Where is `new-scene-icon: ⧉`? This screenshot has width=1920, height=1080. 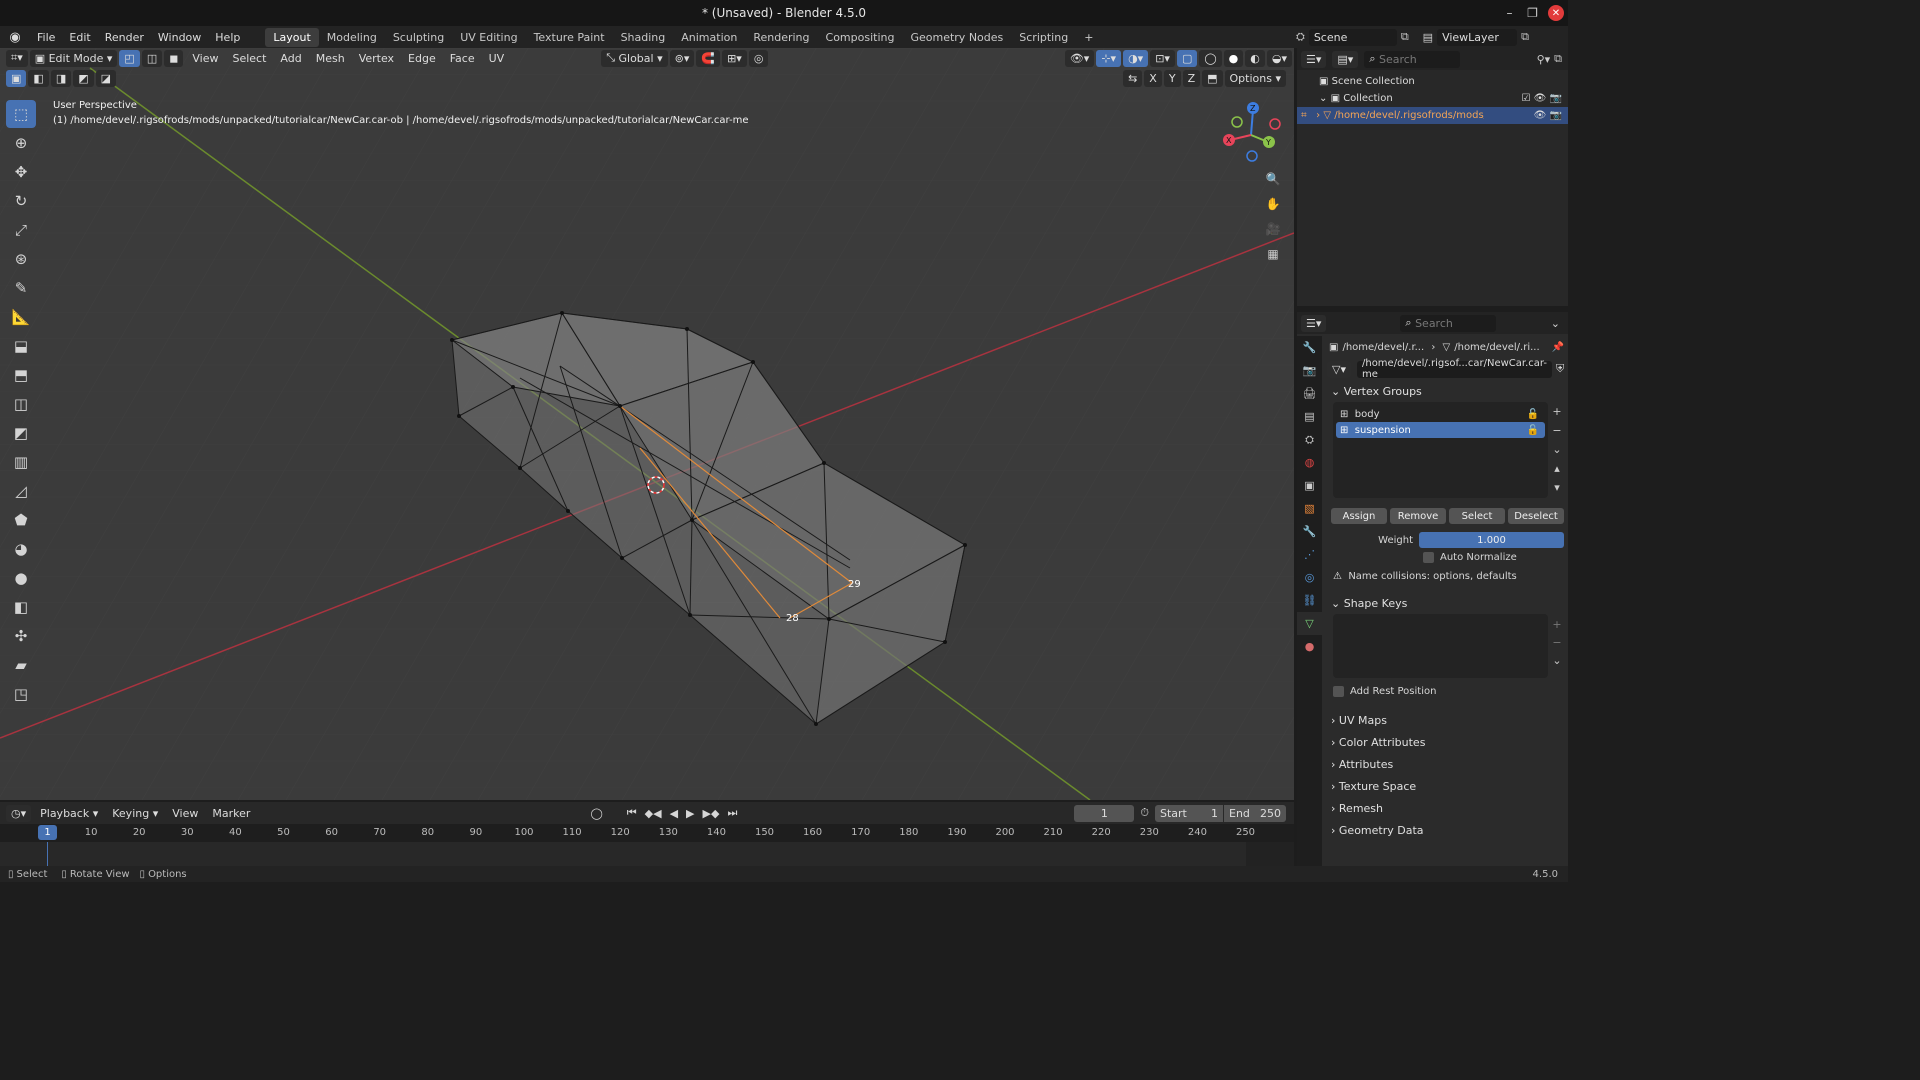
new-scene-icon: ⧉ is located at coordinates (1405, 37).